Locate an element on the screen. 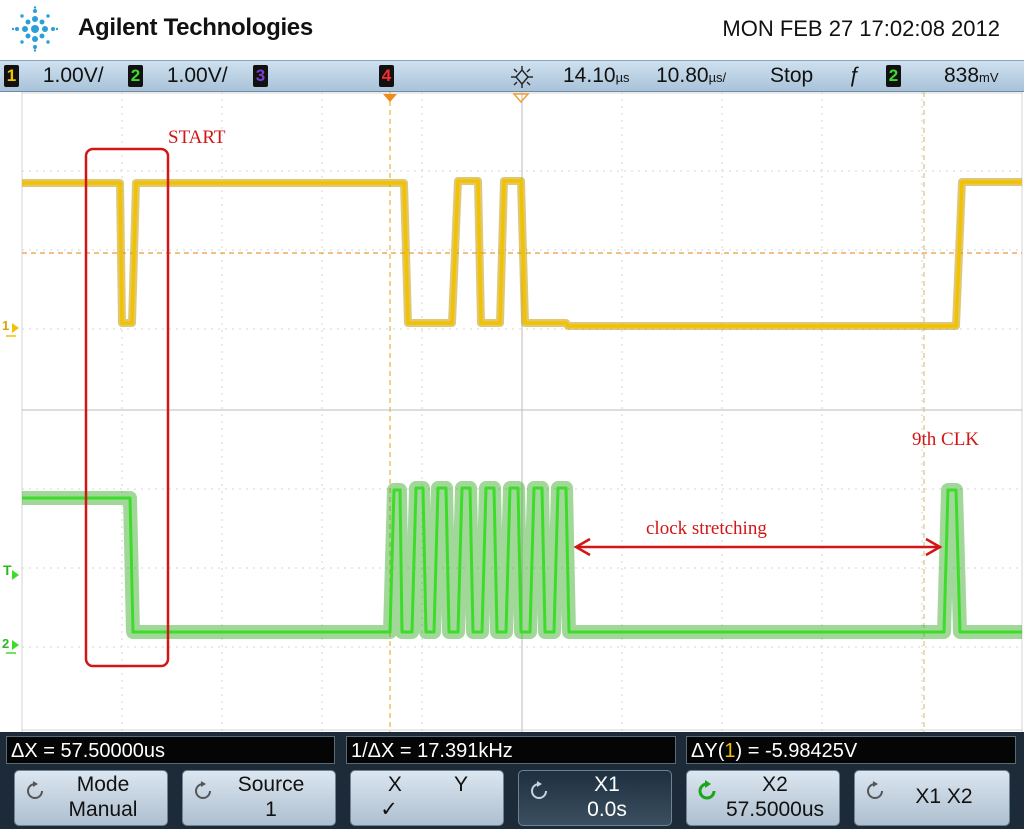 This screenshot has height=829, width=1024. x1-softkey: X1 0.0s is located at coordinates (595, 798).